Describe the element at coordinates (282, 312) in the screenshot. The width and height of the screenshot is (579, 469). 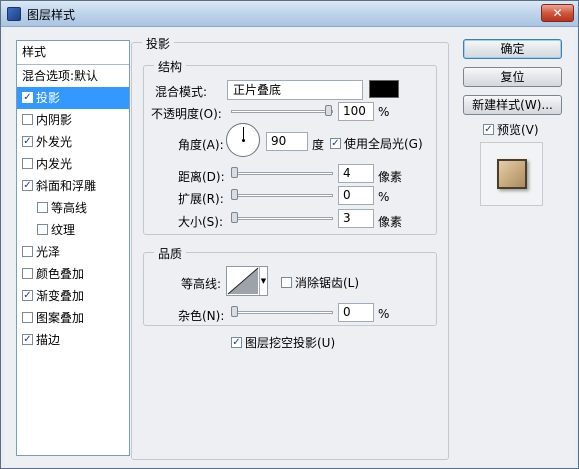
I see `noise-slider-track` at that location.